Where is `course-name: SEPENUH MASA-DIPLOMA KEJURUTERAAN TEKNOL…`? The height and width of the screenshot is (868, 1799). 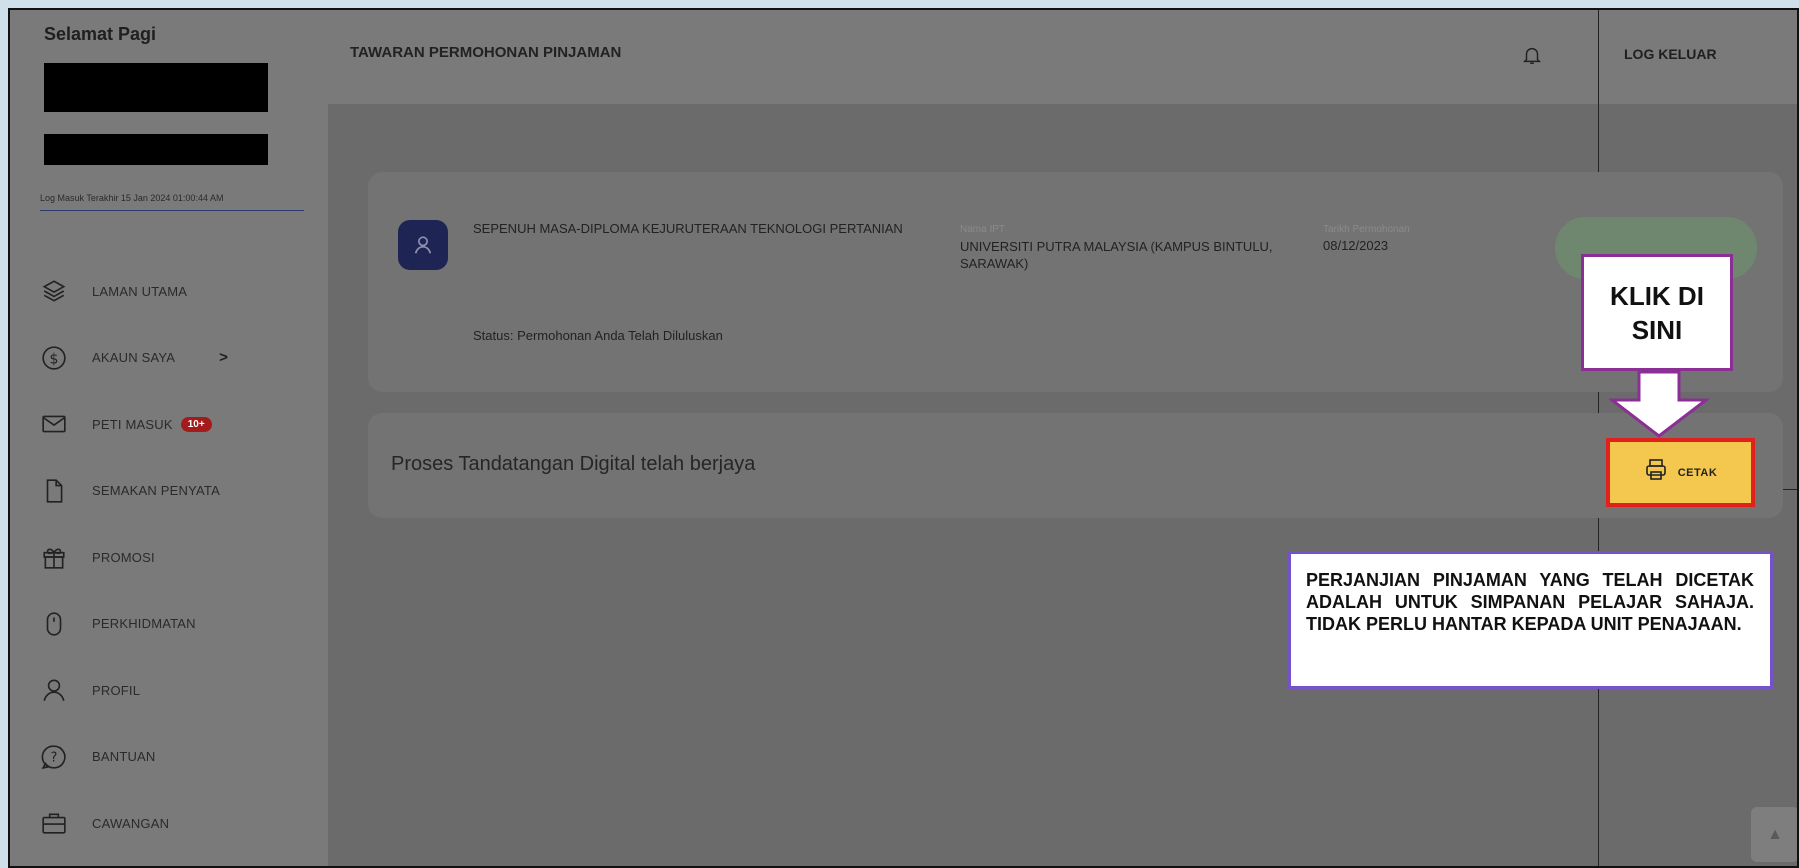
course-name: SEPENUH MASA-DIPLOMA KEJURUTERAAN TEKNOL… is located at coordinates (688, 228).